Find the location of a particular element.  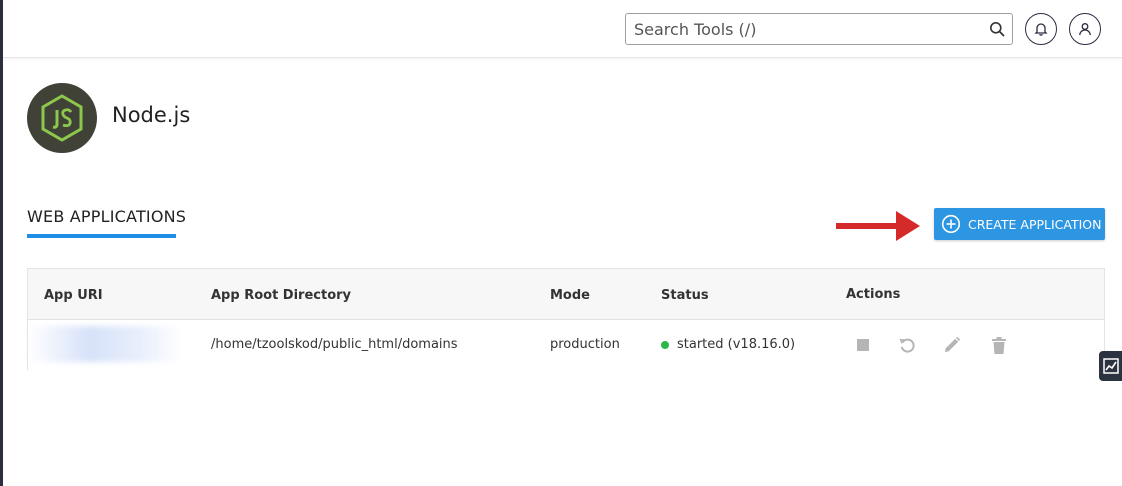

column-header-mode: Mode is located at coordinates (570, 295).